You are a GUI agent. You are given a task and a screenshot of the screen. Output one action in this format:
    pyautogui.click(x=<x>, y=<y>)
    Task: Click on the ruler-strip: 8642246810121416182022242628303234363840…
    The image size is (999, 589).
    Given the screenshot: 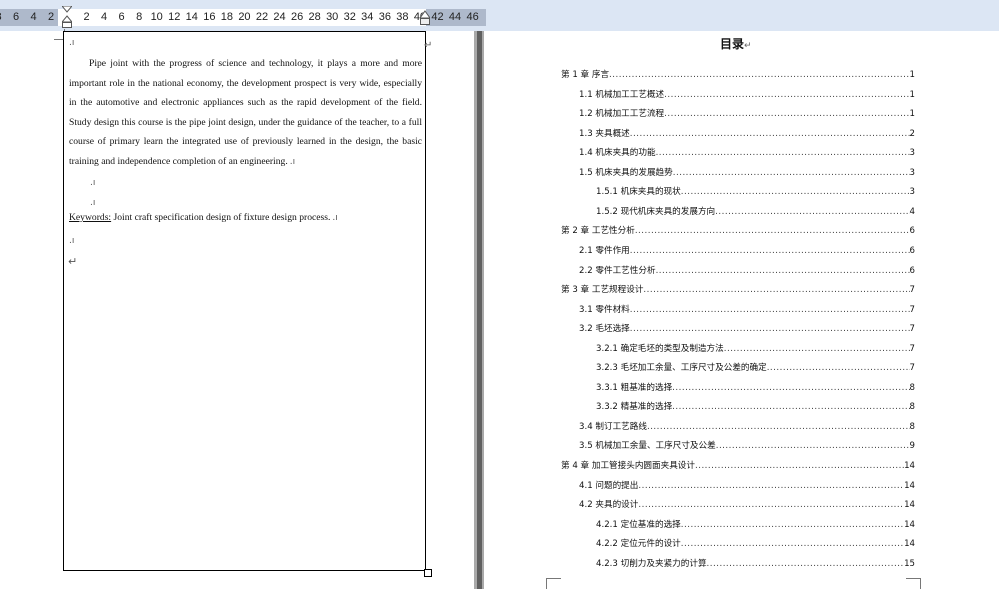 What is the action you would take?
    pyautogui.click(x=499, y=17)
    